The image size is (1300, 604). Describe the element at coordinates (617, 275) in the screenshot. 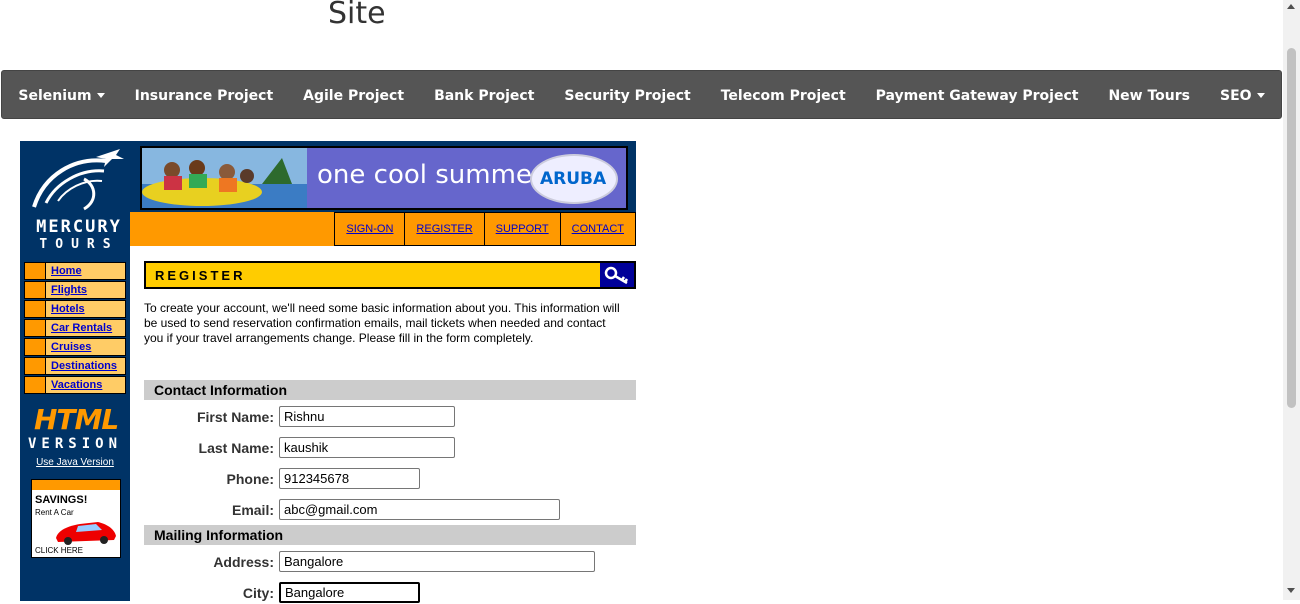

I see `key-icon` at that location.